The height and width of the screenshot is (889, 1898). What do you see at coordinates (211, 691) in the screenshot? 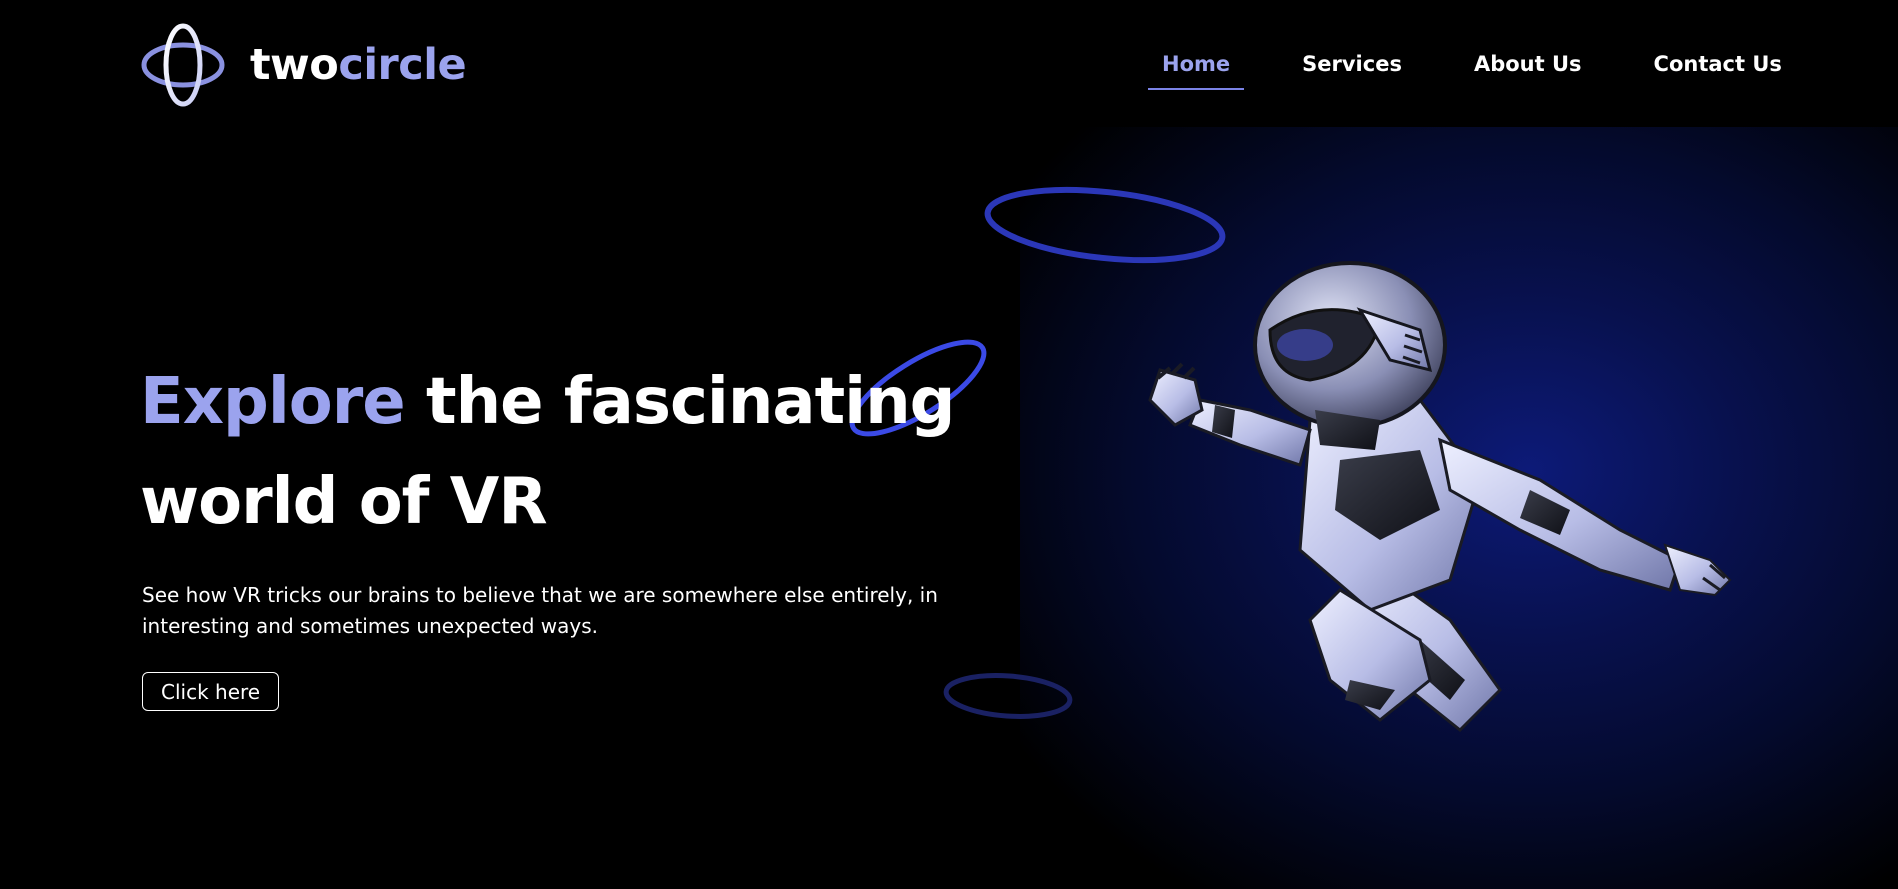
I see `click-here-button: Click here` at bounding box center [211, 691].